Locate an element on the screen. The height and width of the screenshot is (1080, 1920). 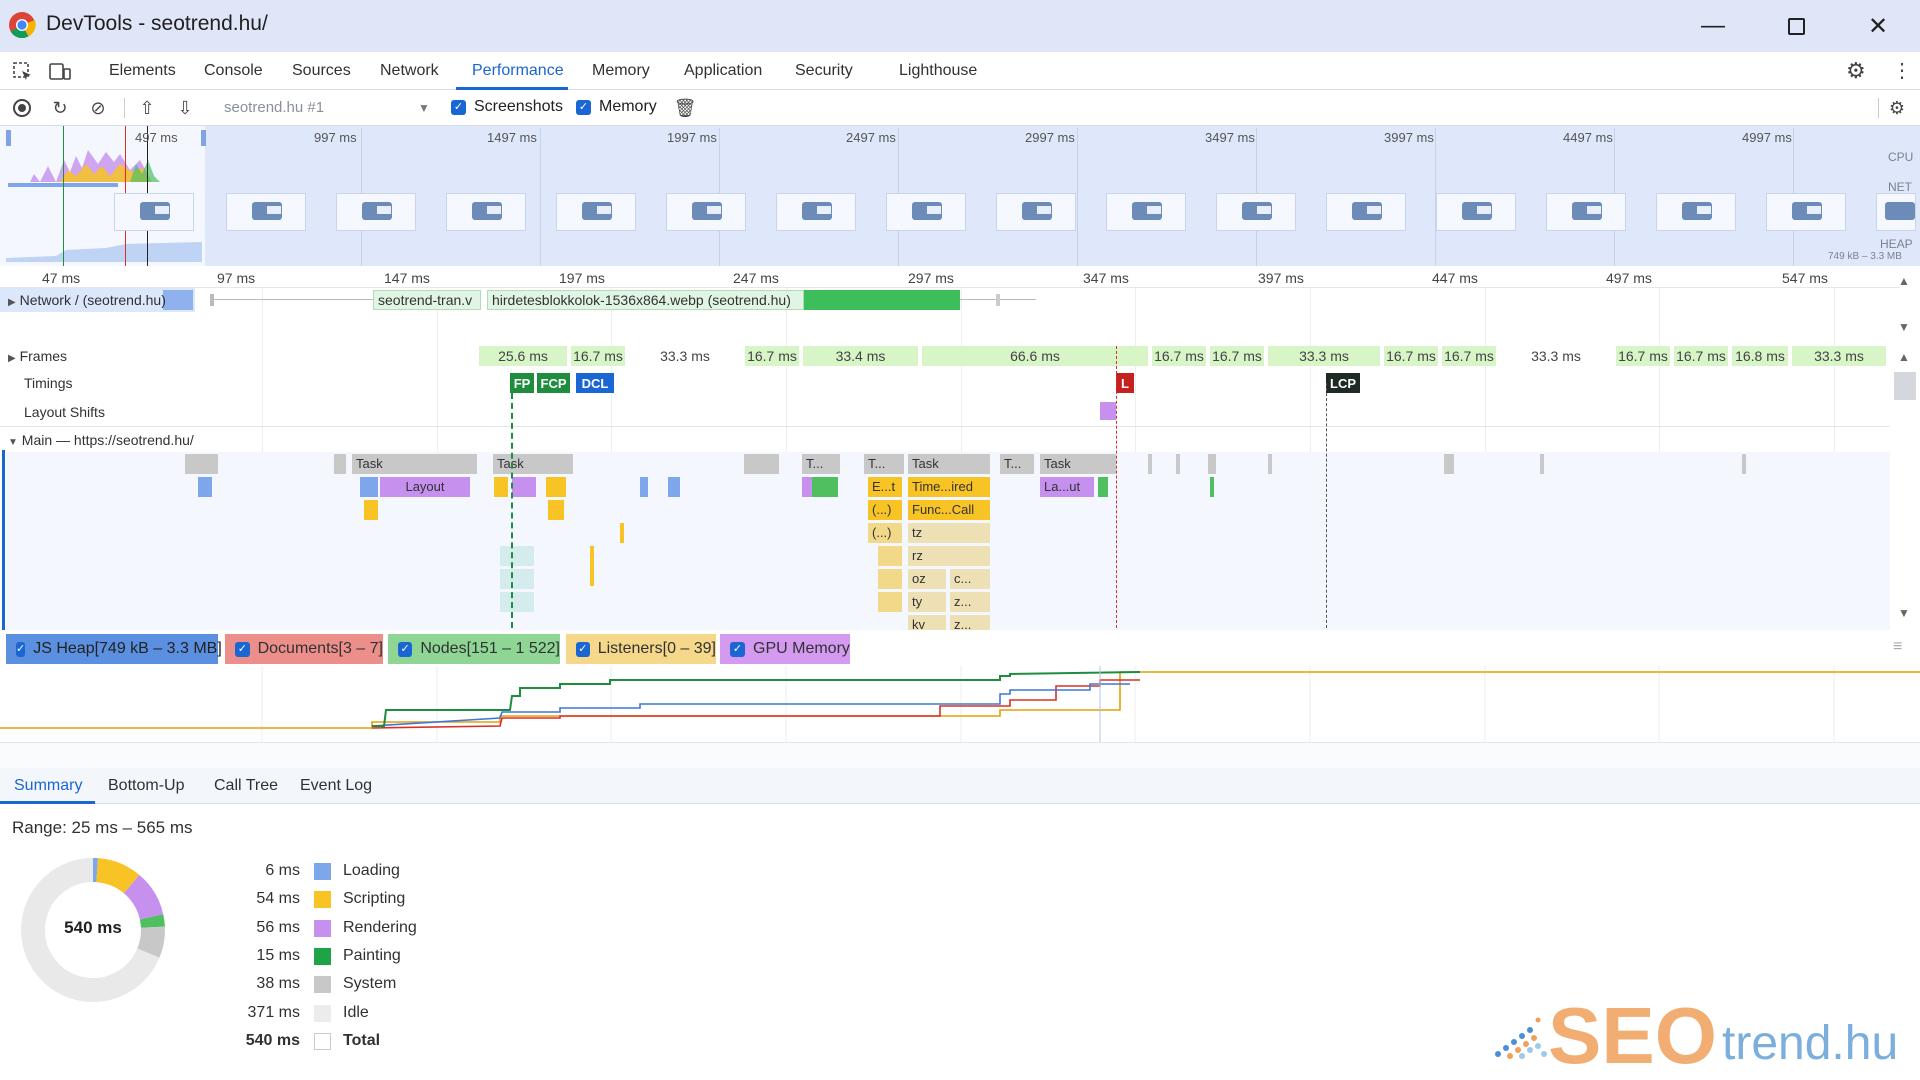
scripting-block: E...t is located at coordinates (885, 487).